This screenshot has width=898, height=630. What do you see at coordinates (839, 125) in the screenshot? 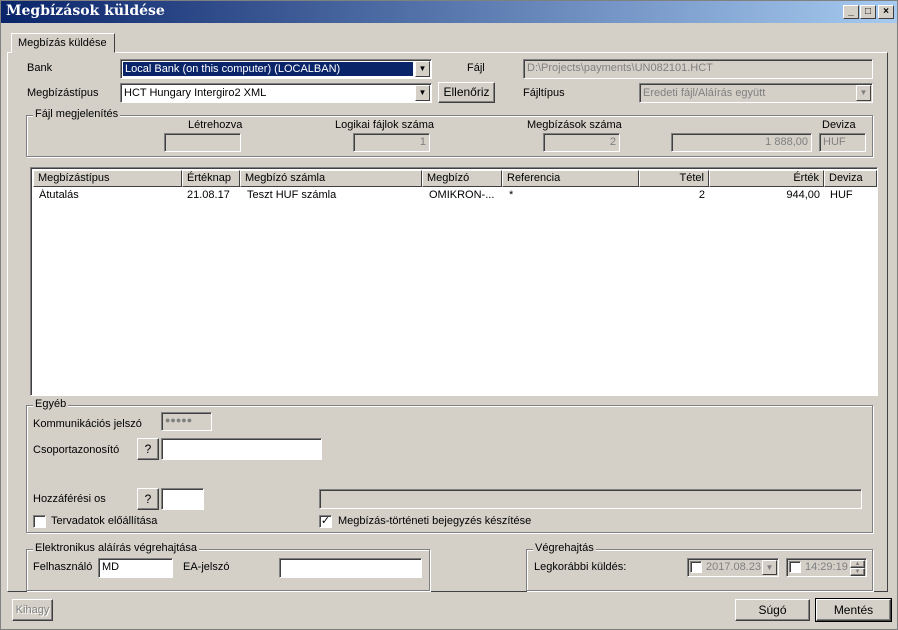
I see `currency-label: Deviza` at bounding box center [839, 125].